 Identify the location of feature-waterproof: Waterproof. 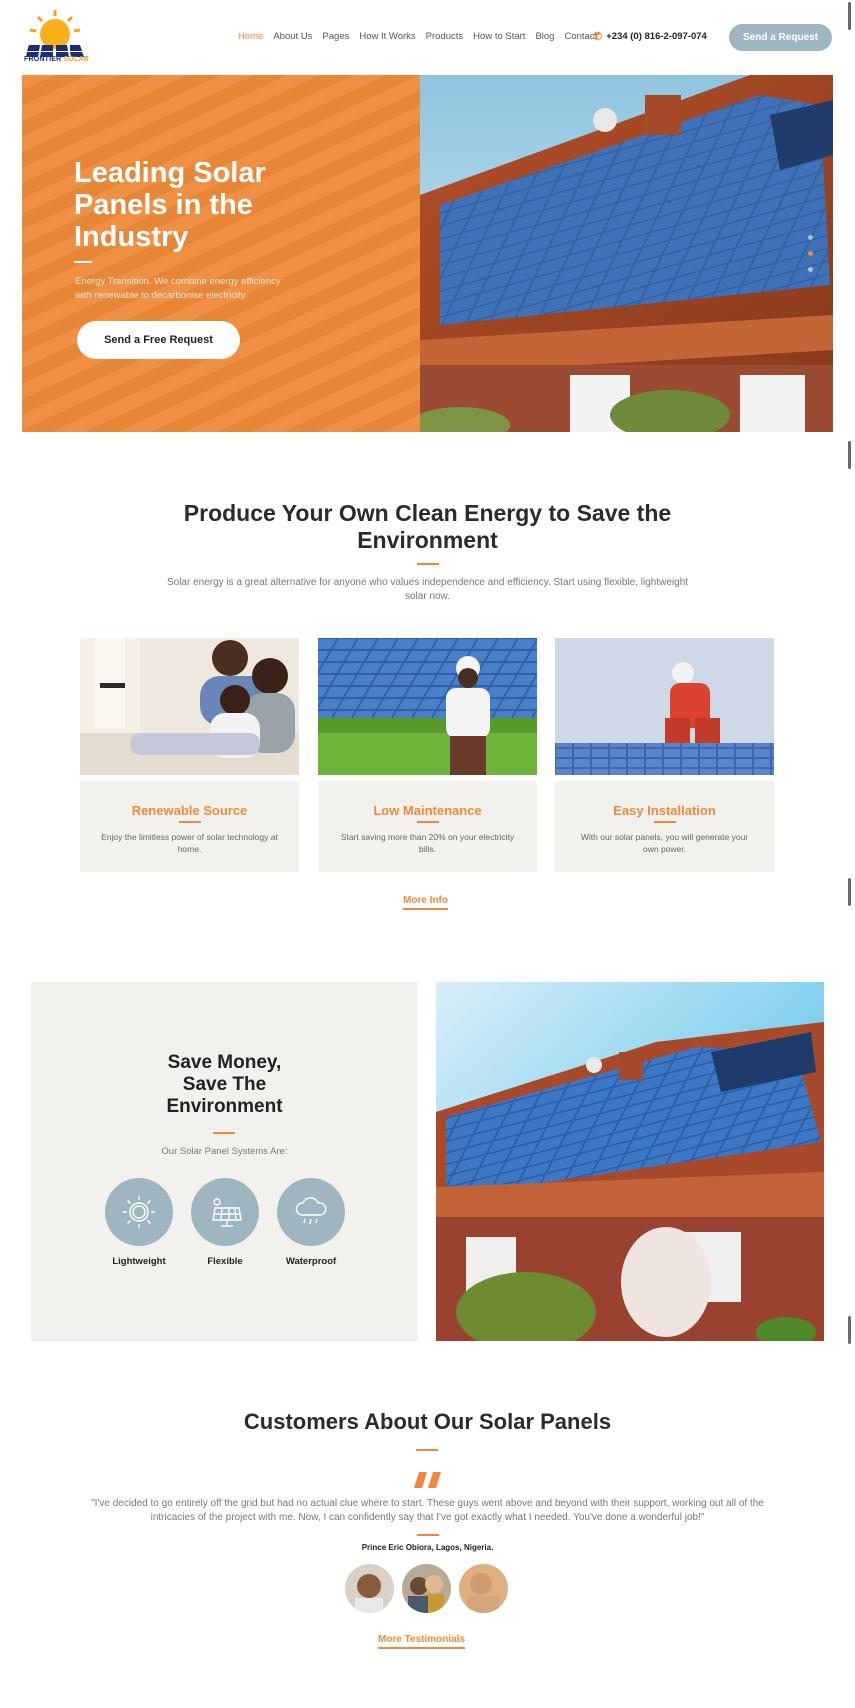
(311, 1222).